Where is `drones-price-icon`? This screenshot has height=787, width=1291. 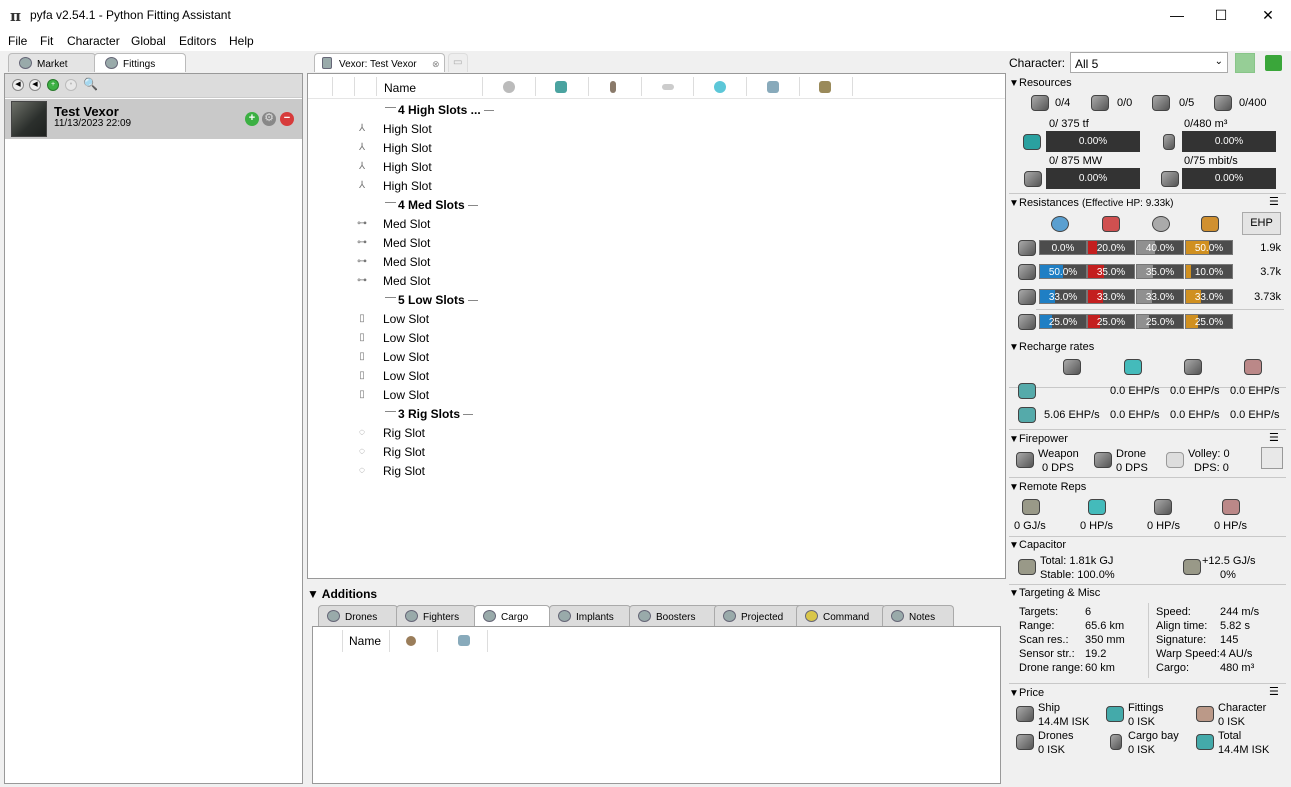 drones-price-icon is located at coordinates (1025, 742).